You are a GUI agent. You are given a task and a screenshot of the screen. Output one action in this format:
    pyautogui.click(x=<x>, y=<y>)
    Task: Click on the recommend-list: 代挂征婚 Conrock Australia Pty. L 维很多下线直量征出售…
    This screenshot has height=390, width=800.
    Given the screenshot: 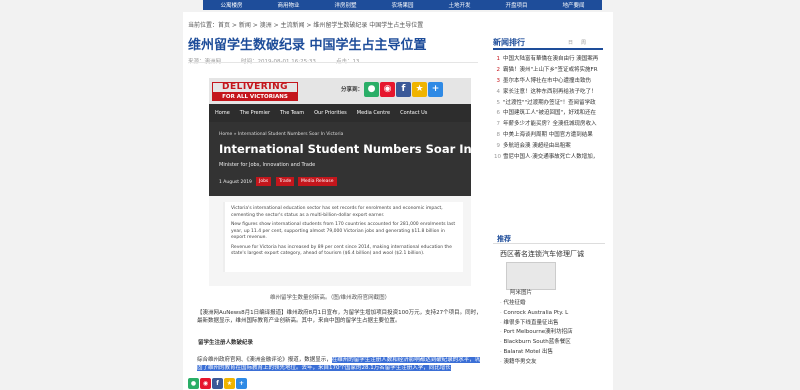 What is the action you would take?
    pyautogui.click(x=555, y=333)
    